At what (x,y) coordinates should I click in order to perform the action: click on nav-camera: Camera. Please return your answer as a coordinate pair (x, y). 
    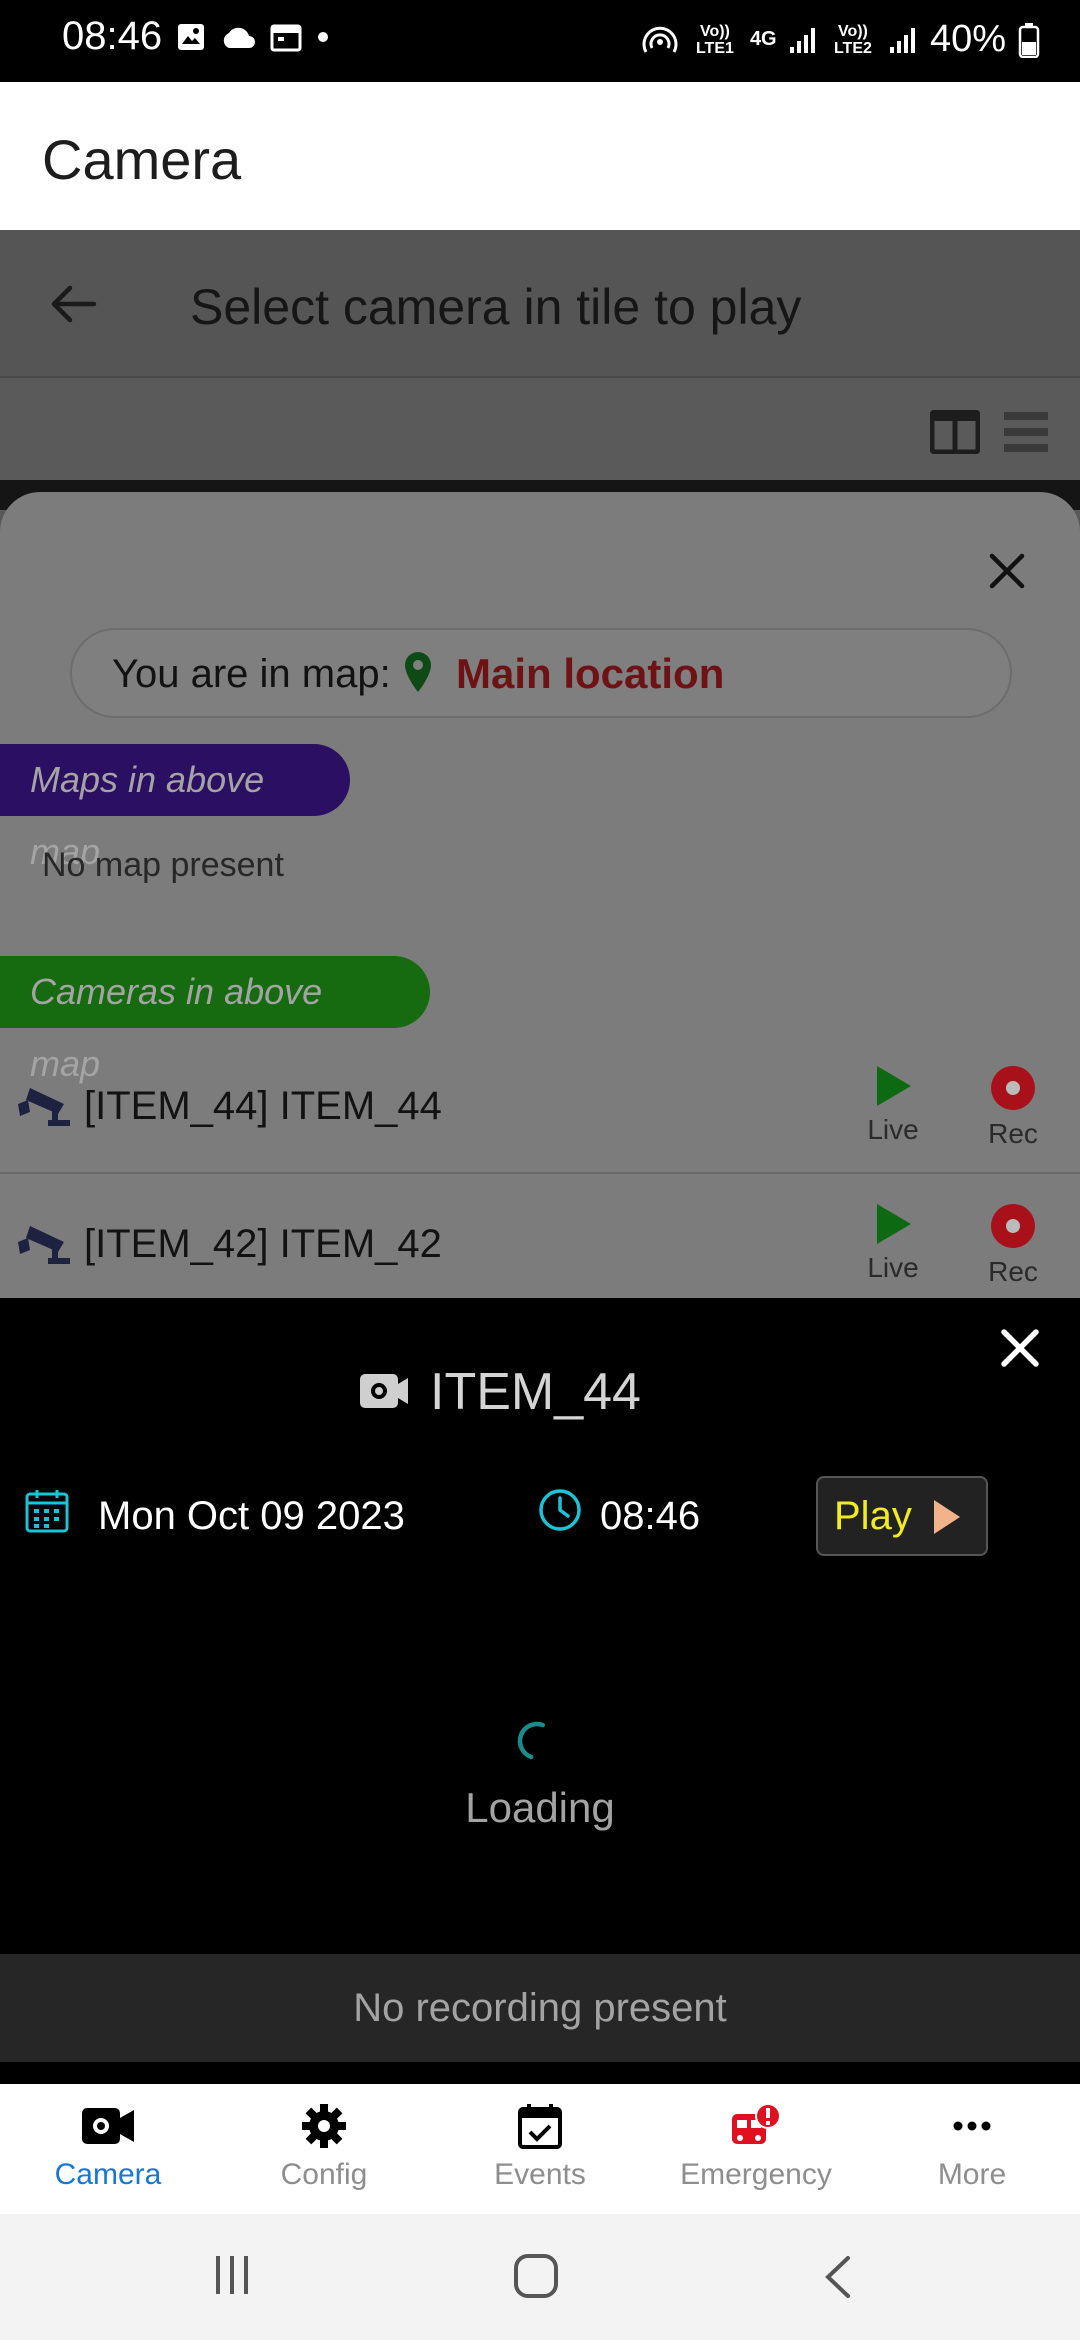
    Looking at the image, I should click on (108, 2149).